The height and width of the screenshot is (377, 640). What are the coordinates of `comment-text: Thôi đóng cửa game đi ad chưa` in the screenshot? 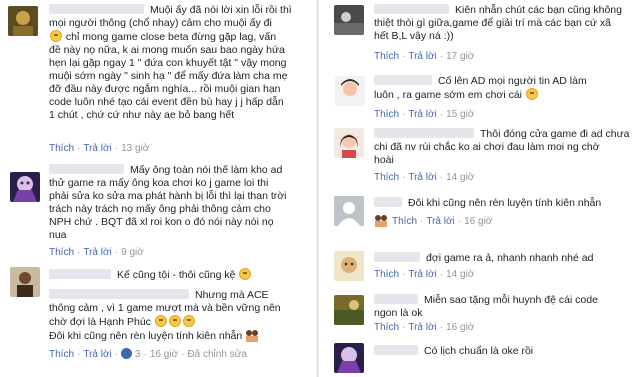 It's located at (555, 134).